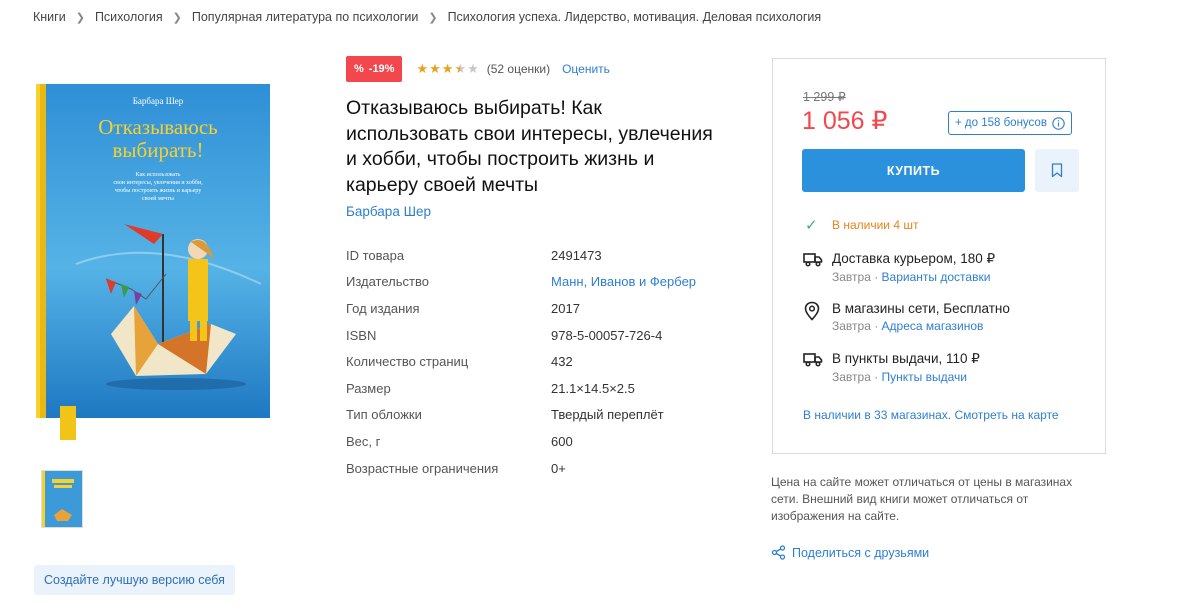 This screenshot has width=1200, height=613. What do you see at coordinates (936, 277) in the screenshot?
I see `delivery-options-link: Варианты доставки` at bounding box center [936, 277].